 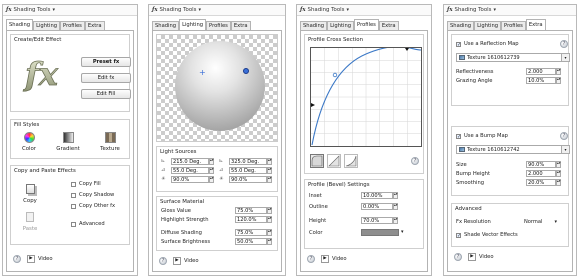 What do you see at coordinates (248, 161) in the screenshot?
I see `light2-angle-field: 325.0 Deg.` at bounding box center [248, 161].